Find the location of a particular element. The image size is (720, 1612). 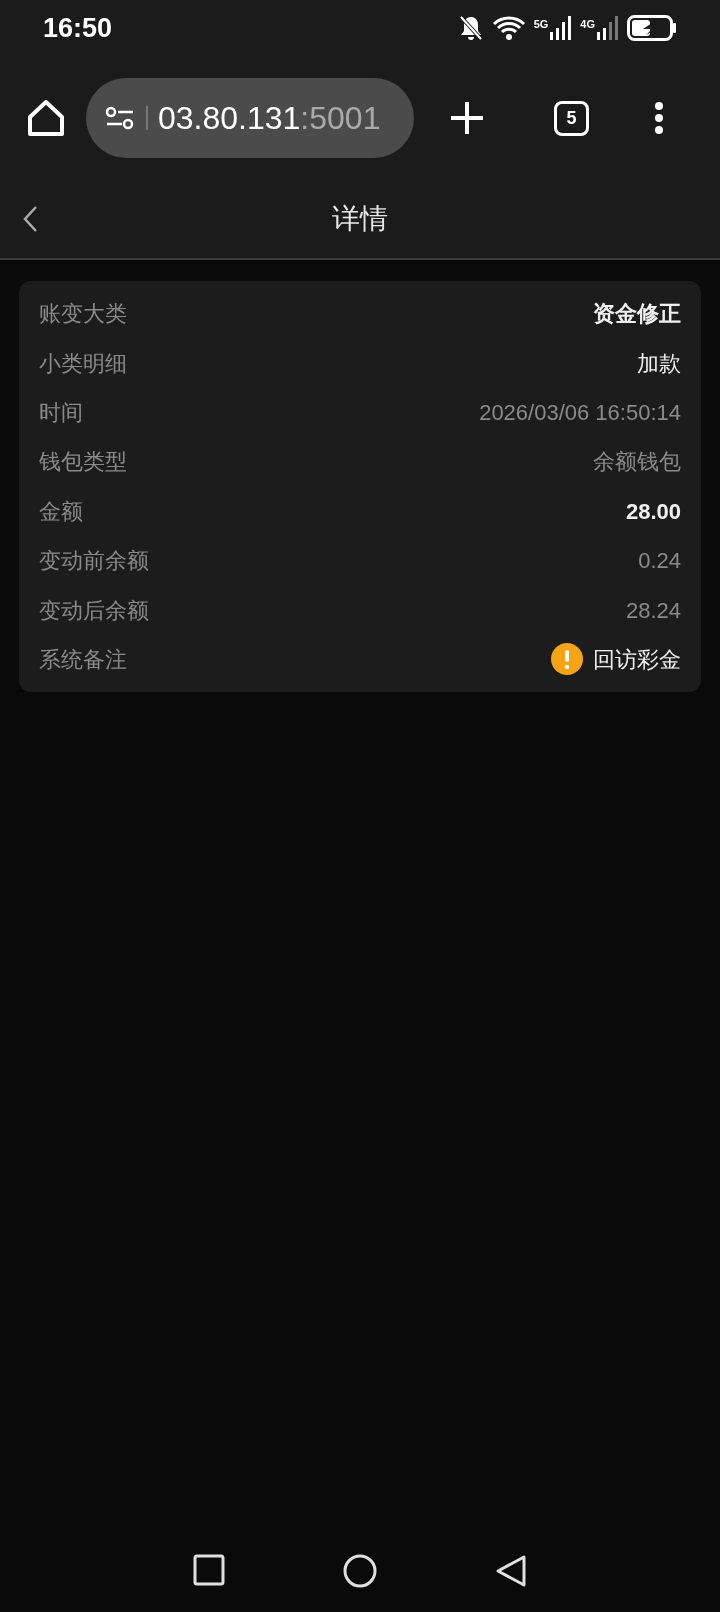

field-label: 系统备注 is located at coordinates (83, 659).